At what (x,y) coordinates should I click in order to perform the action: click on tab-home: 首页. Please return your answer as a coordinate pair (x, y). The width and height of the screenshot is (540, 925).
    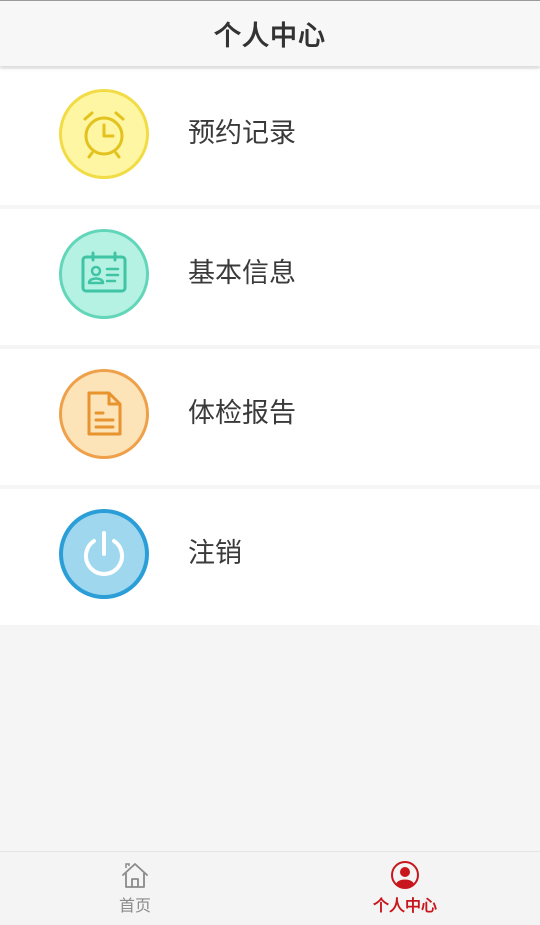
    Looking at the image, I should click on (135, 888).